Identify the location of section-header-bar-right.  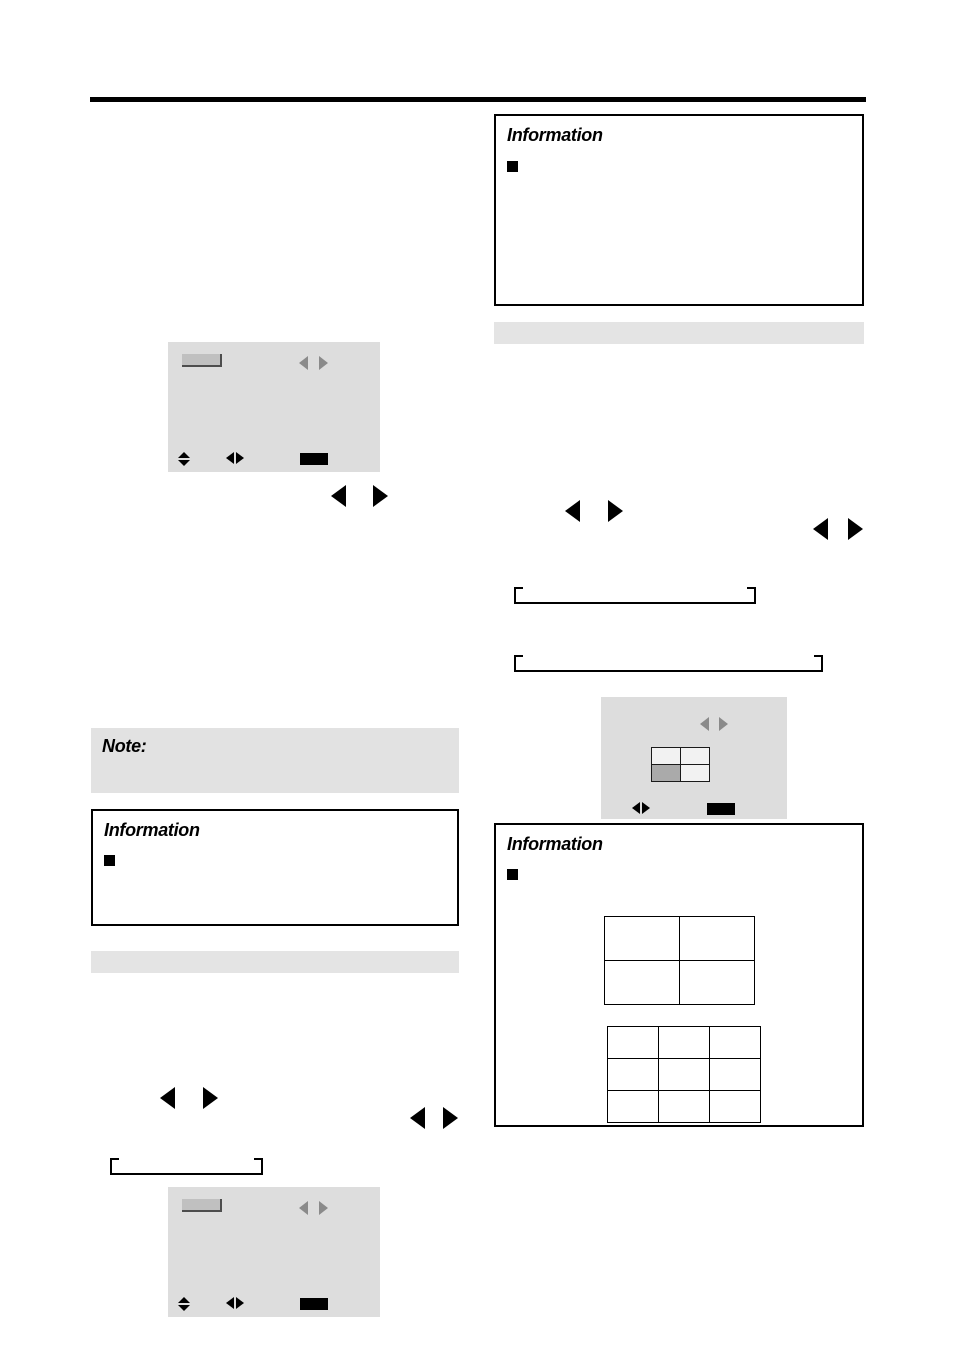
(679, 333).